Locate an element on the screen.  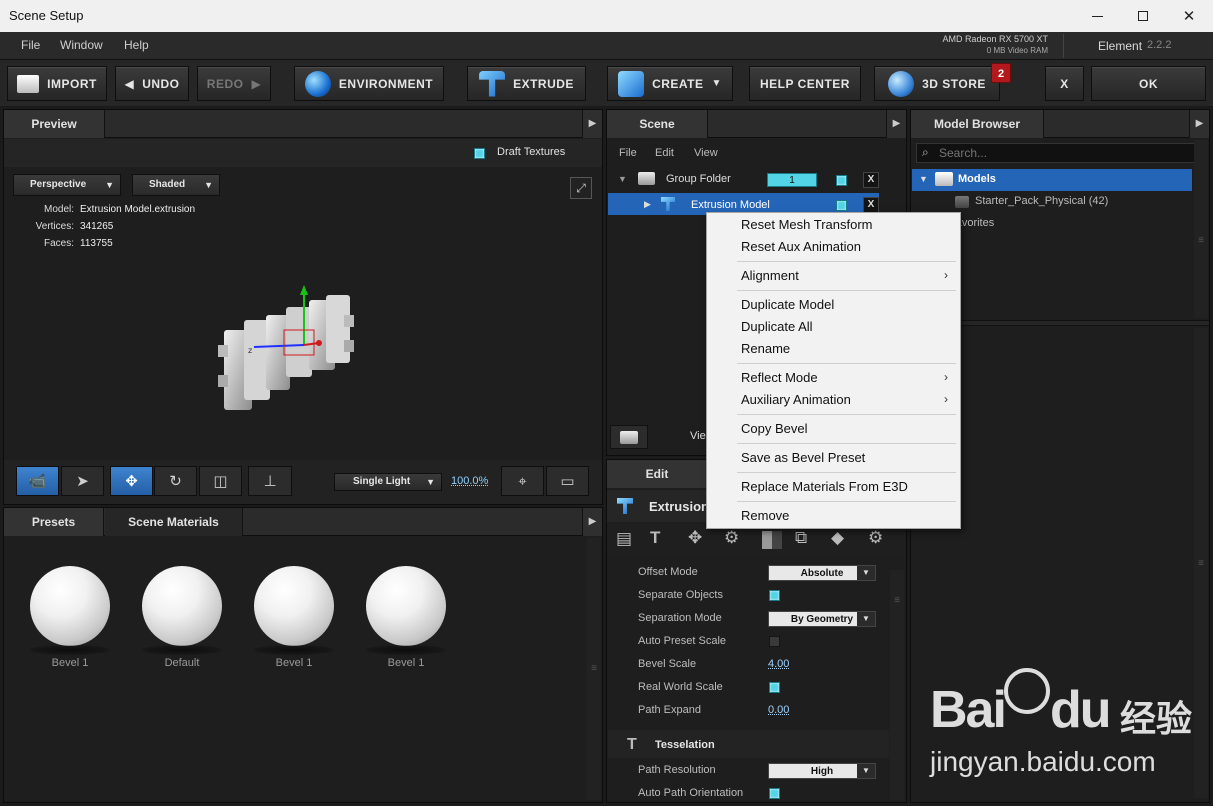
axis-tool-button: ⊥ is located at coordinates (270, 481).